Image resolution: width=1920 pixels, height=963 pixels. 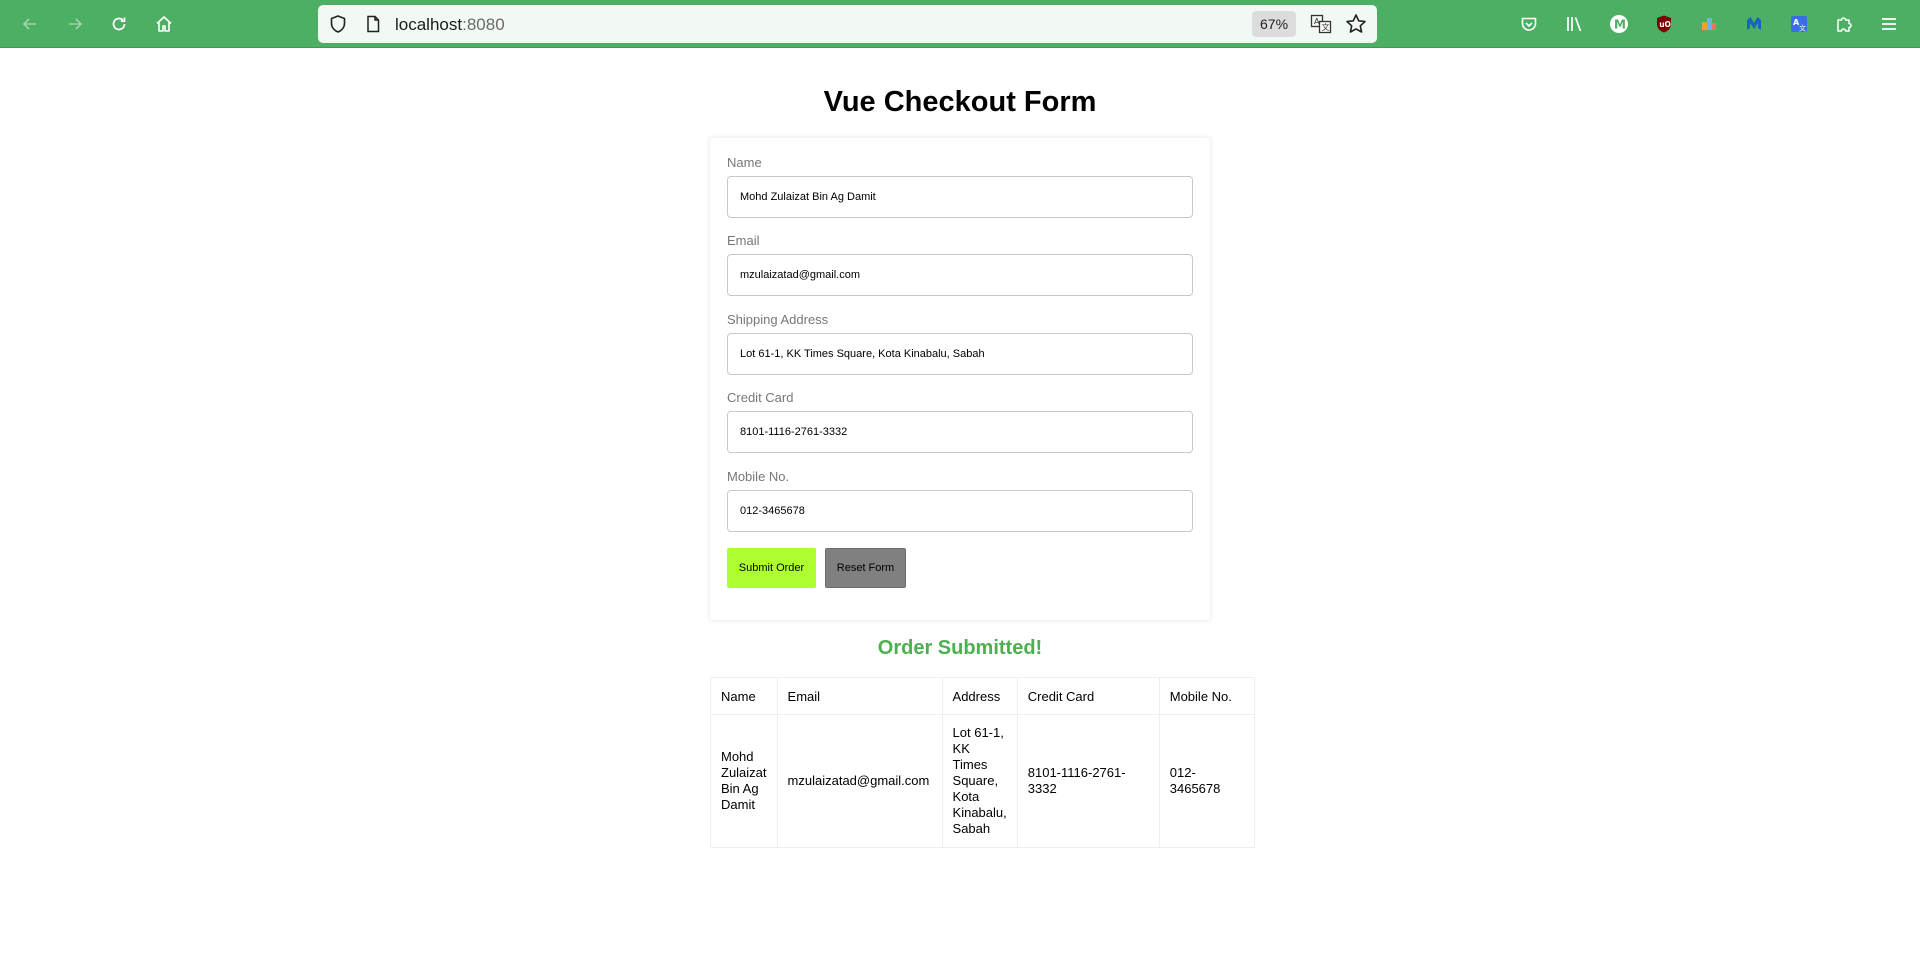 I want to click on reset-form-button: Reset Form, so click(x=865, y=568).